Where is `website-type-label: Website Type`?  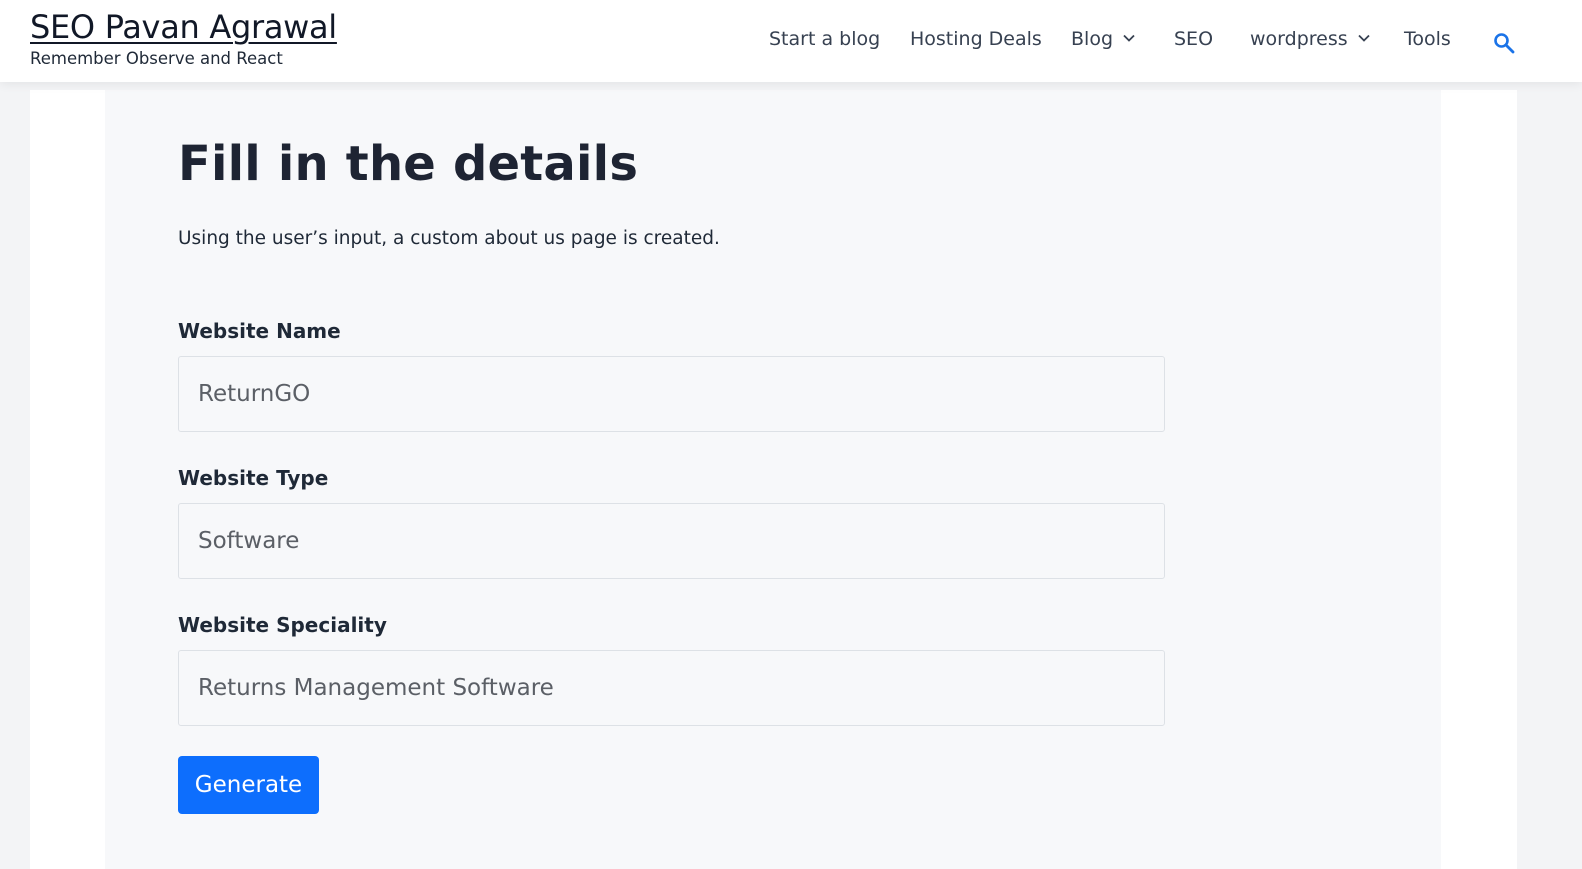 website-type-label: Website Type is located at coordinates (253, 478).